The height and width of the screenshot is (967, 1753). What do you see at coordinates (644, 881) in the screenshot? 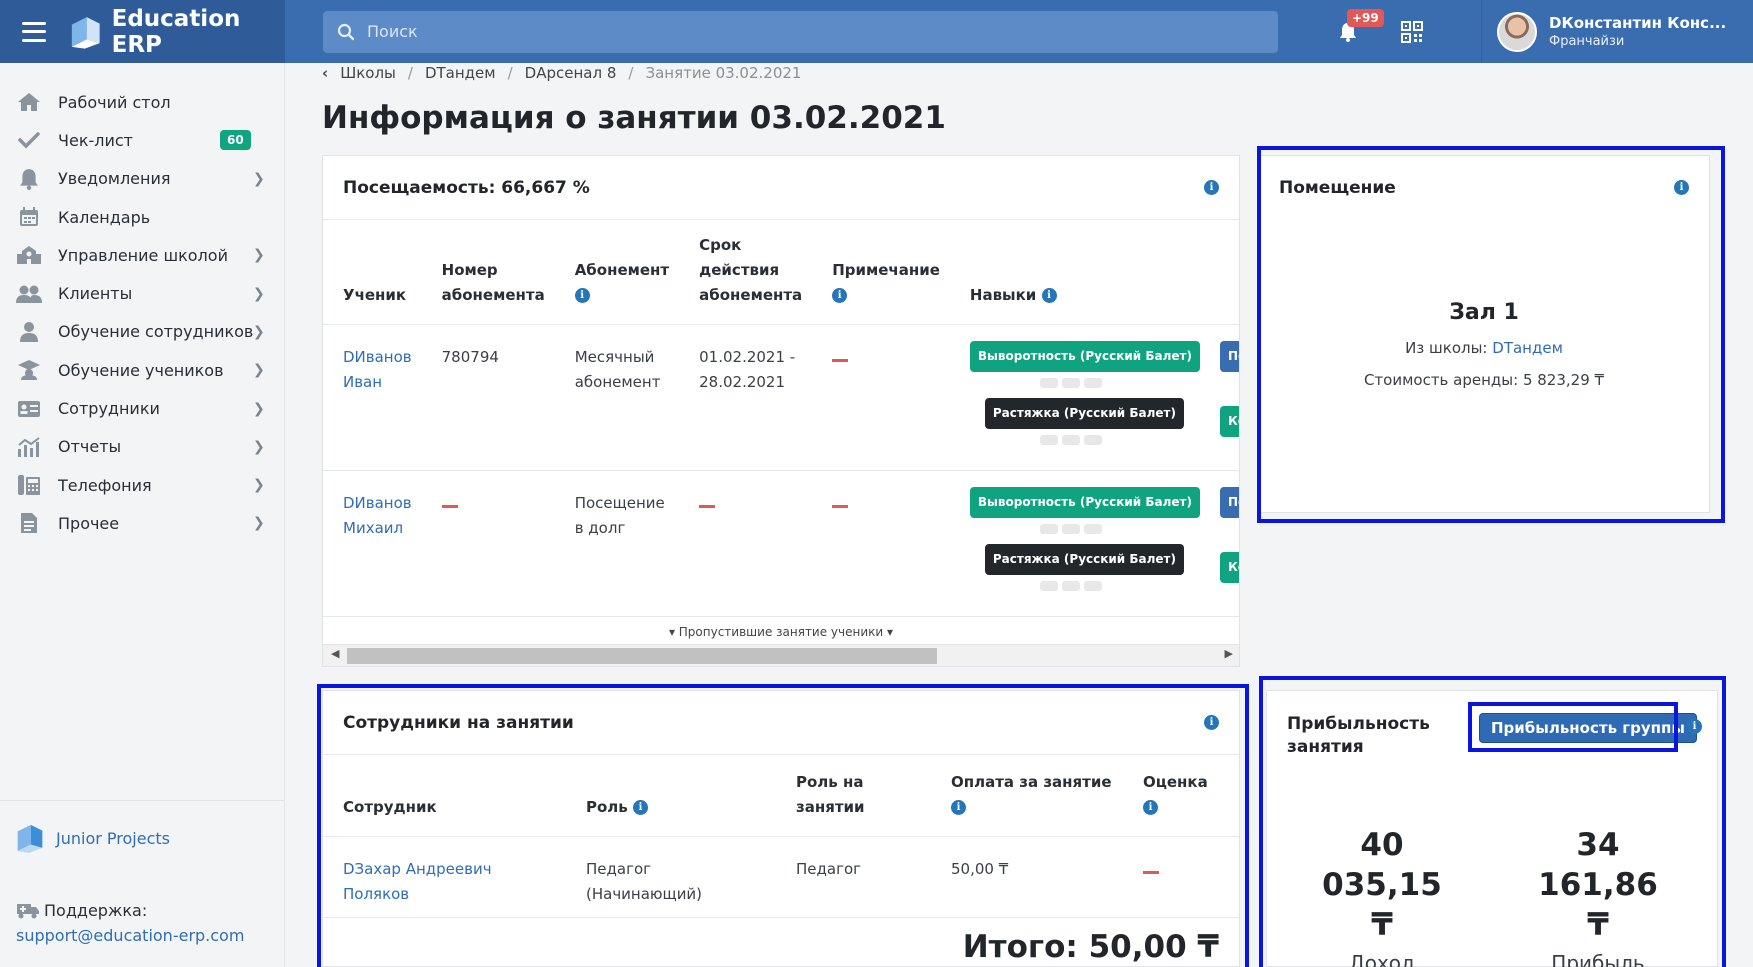
I see `employee-role: Педагог (Начинающий)` at bounding box center [644, 881].